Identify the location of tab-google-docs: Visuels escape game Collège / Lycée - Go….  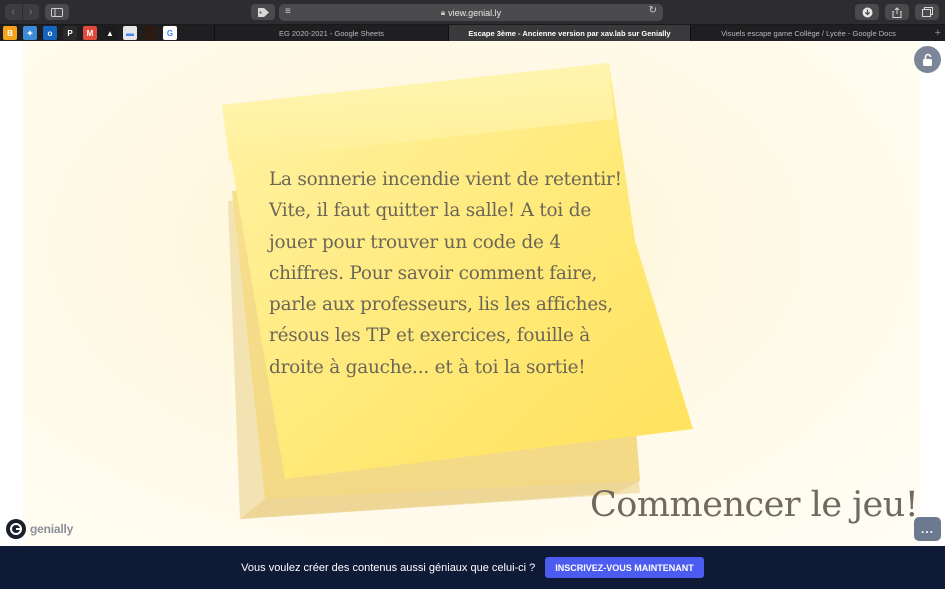
(808, 33).